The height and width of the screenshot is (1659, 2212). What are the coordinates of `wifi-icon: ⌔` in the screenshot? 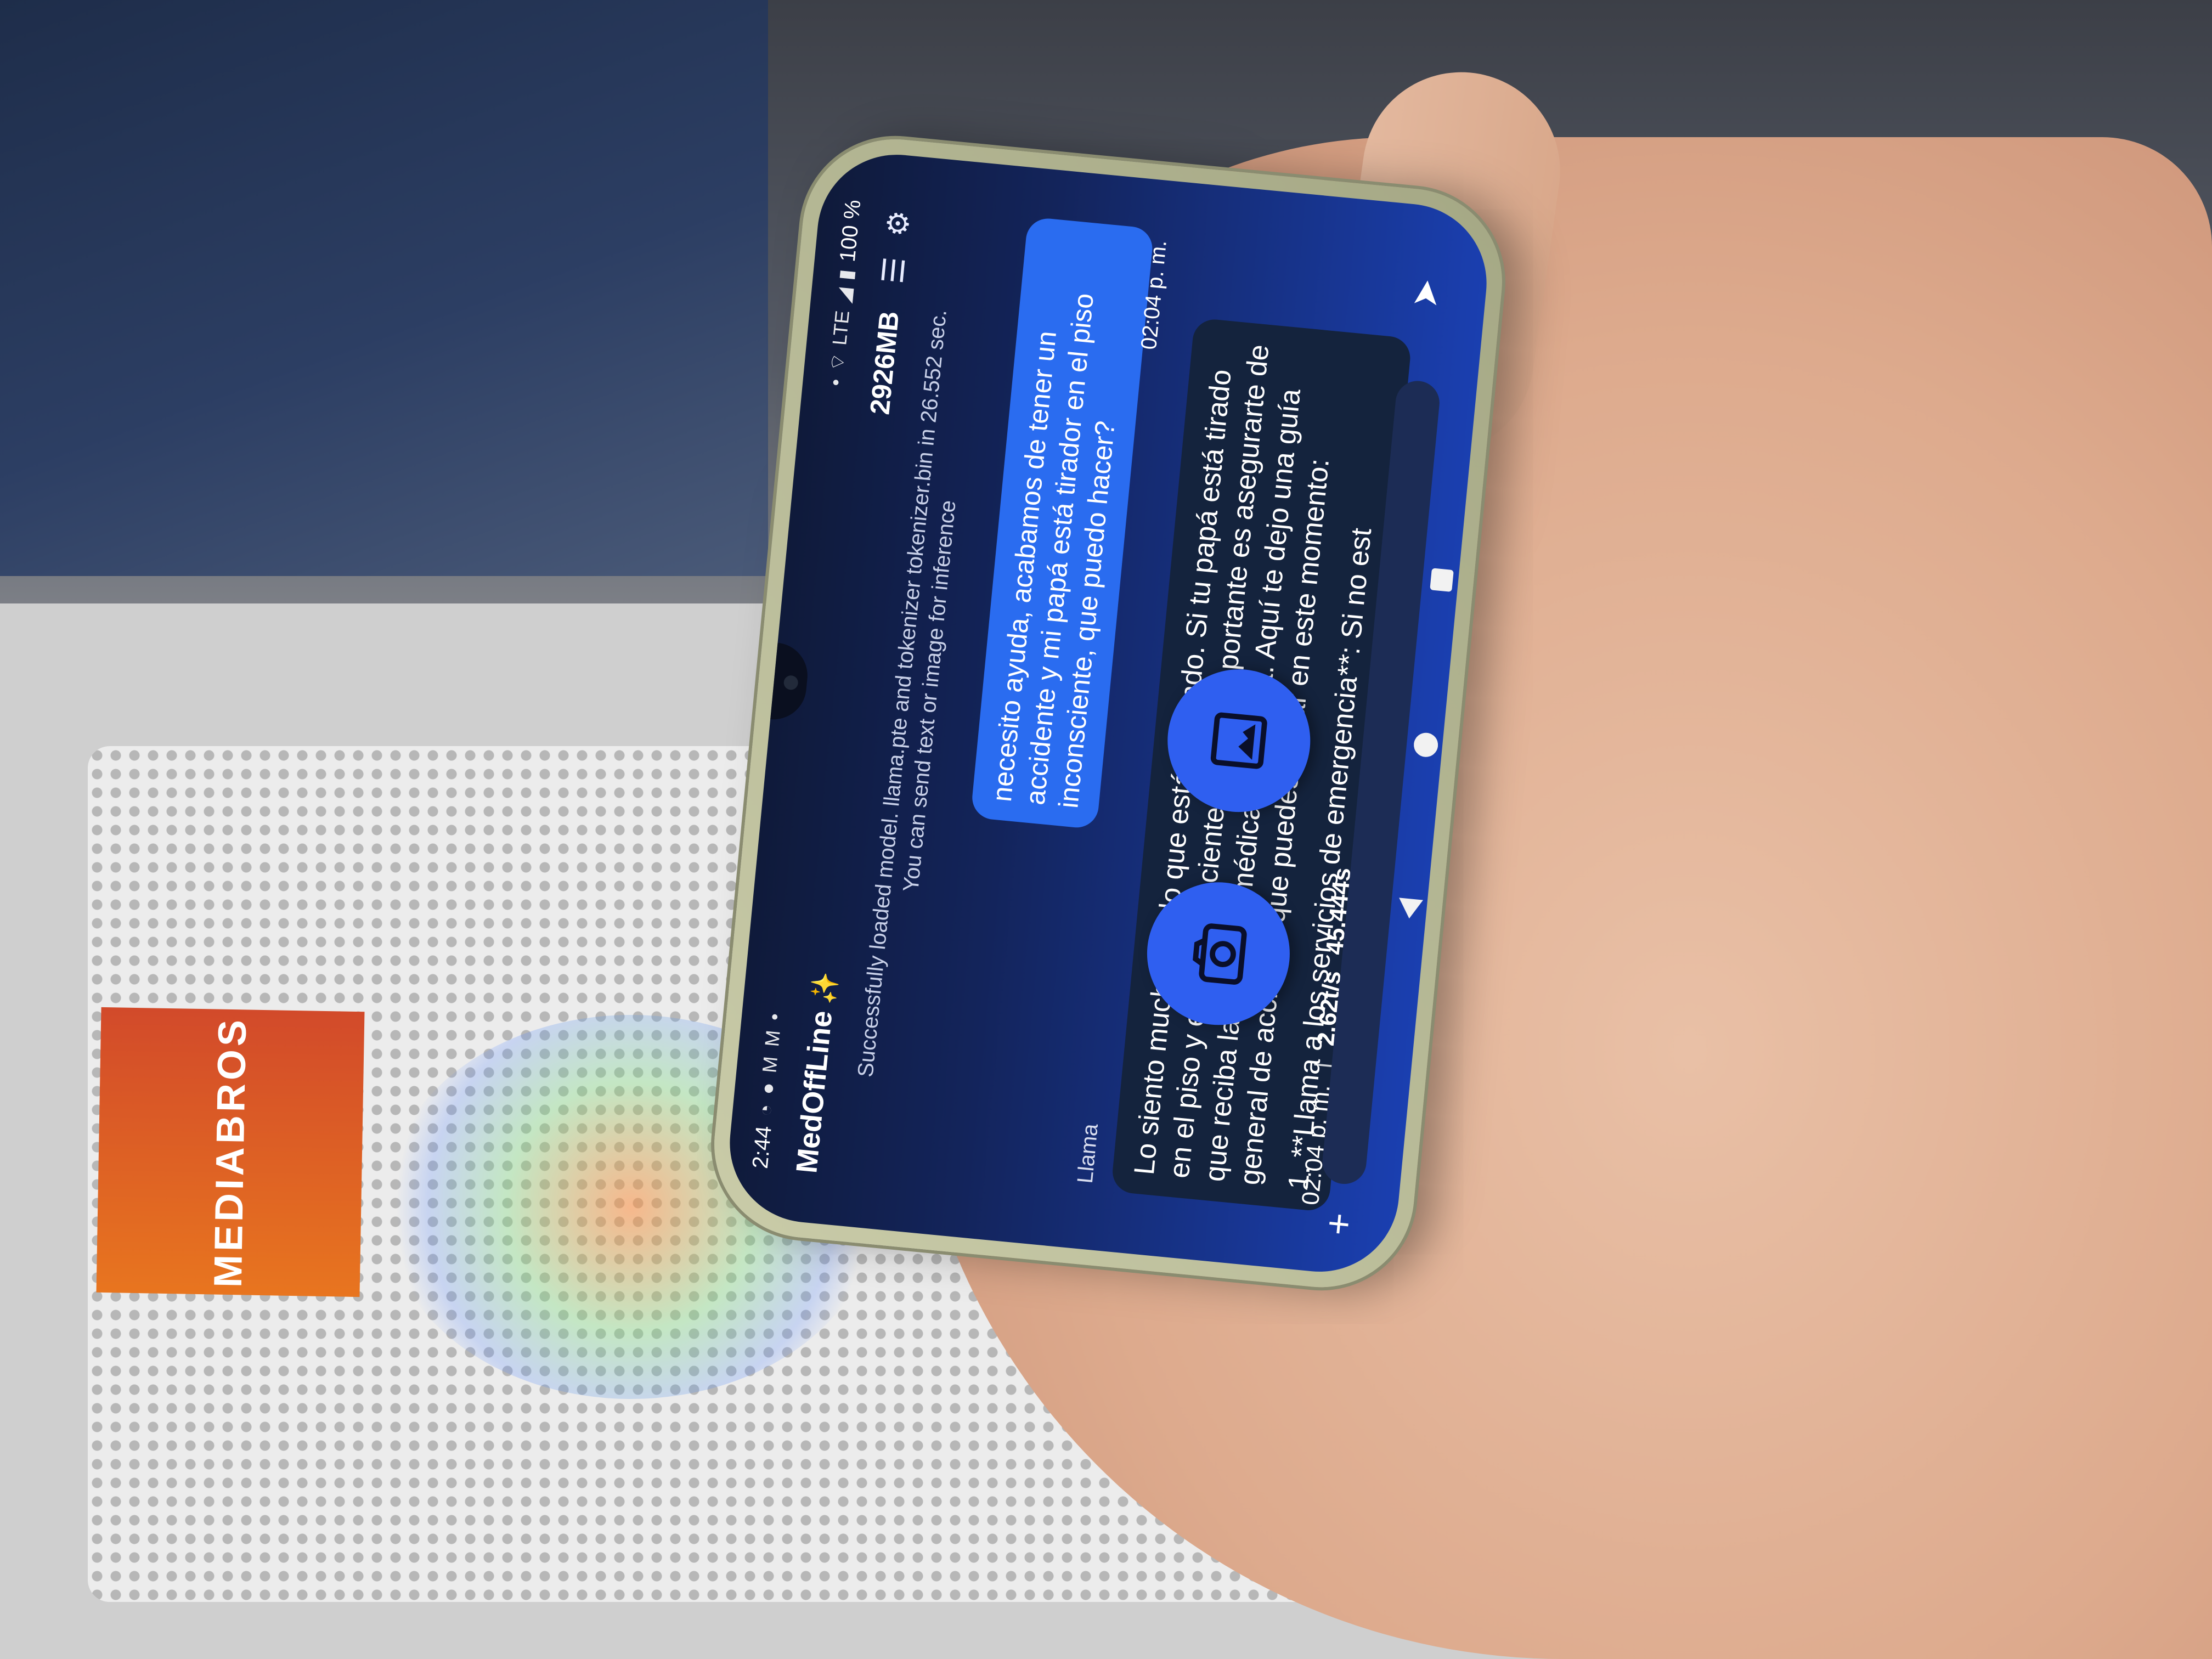 It's located at (837, 362).